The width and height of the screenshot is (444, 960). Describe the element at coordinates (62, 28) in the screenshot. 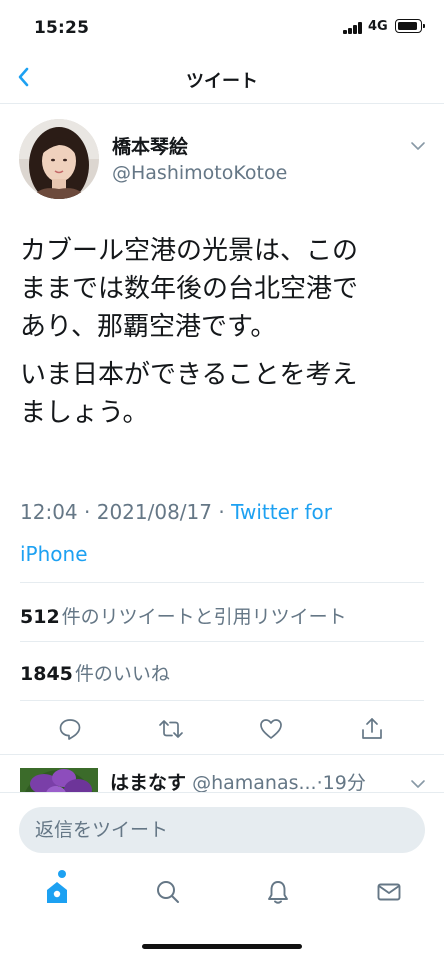

I see `status-time: 15:25` at that location.